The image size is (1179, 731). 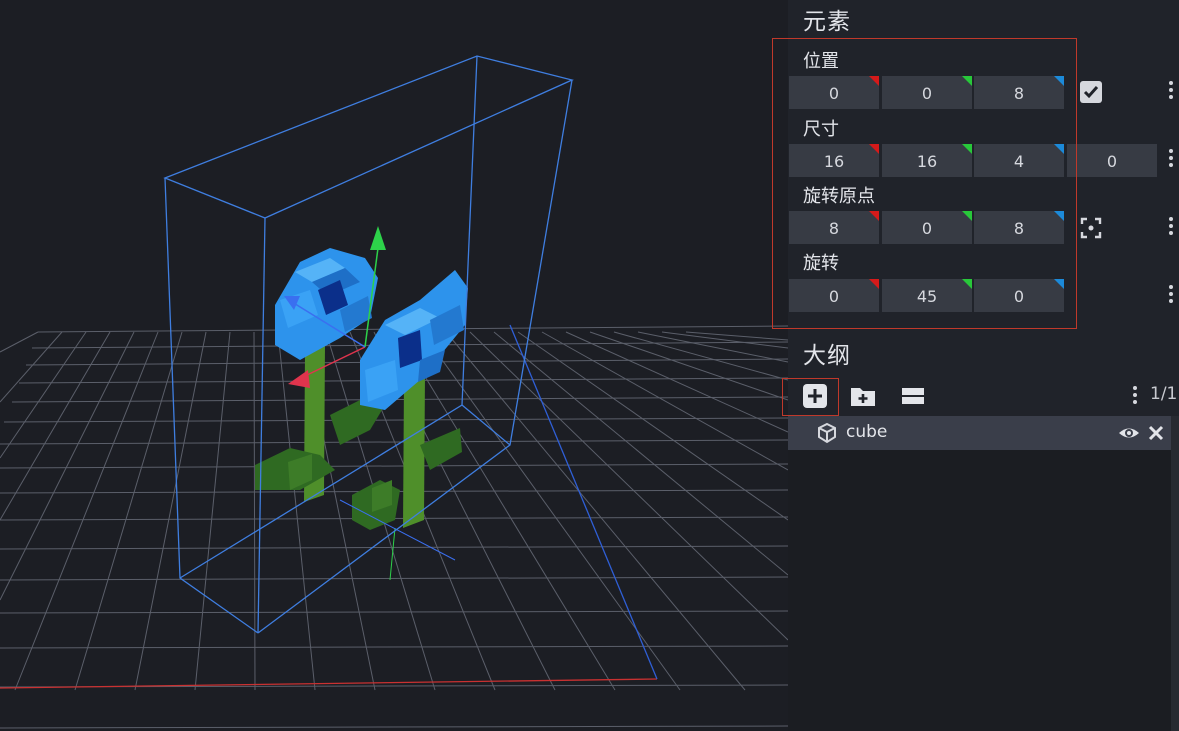 What do you see at coordinates (1019, 227) in the screenshot?
I see `pivot-z-input: 8` at bounding box center [1019, 227].